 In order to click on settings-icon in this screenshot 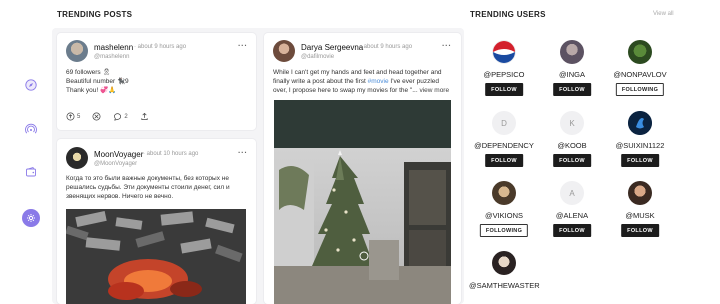, I will do `click(31, 218)`.